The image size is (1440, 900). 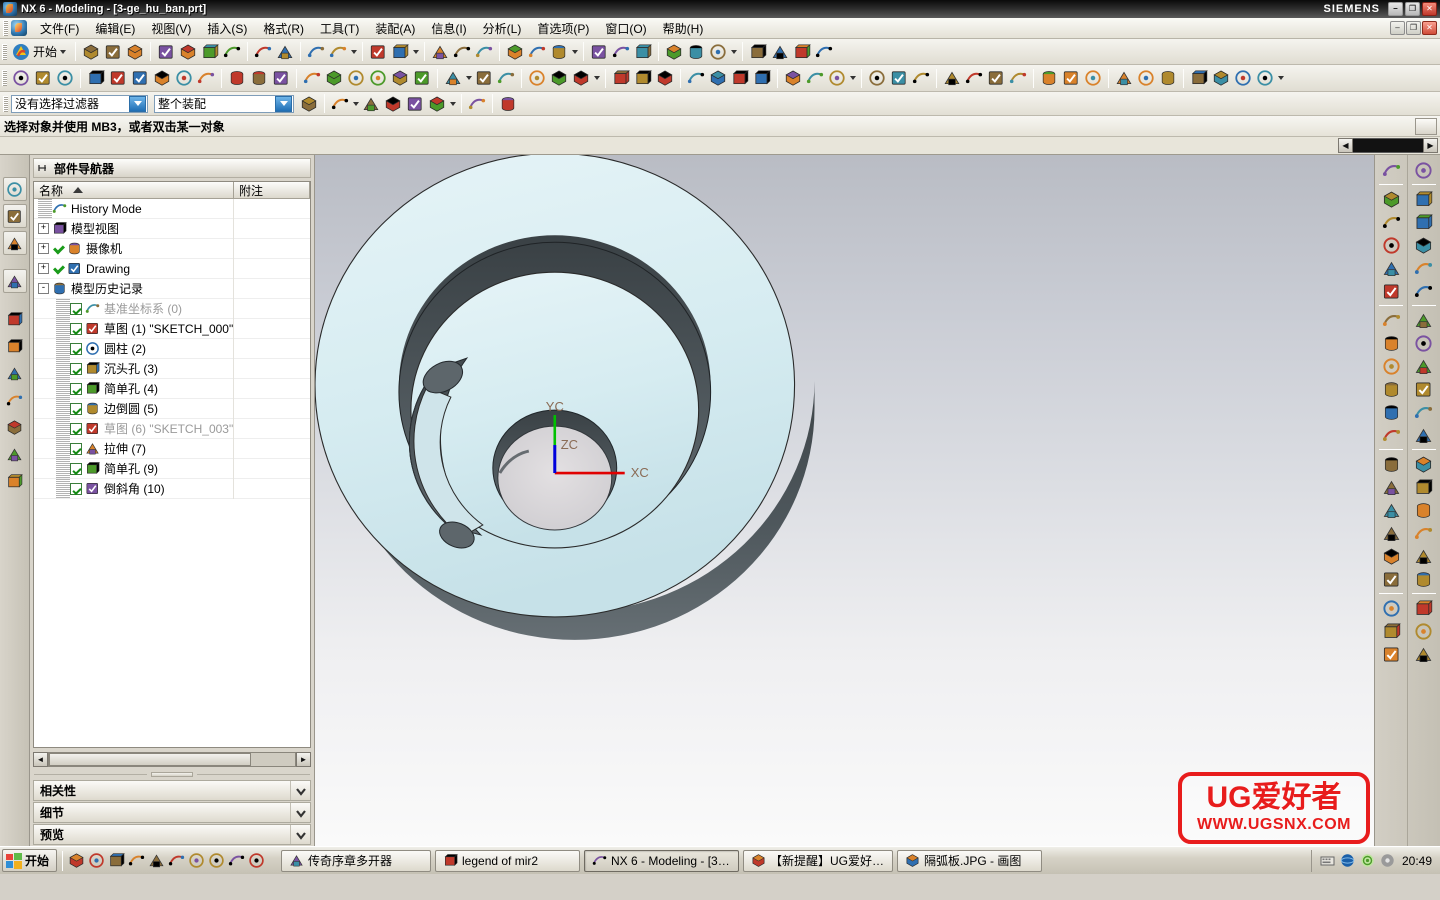 What do you see at coordinates (1424, 170) in the screenshot?
I see `new-datum-icon` at bounding box center [1424, 170].